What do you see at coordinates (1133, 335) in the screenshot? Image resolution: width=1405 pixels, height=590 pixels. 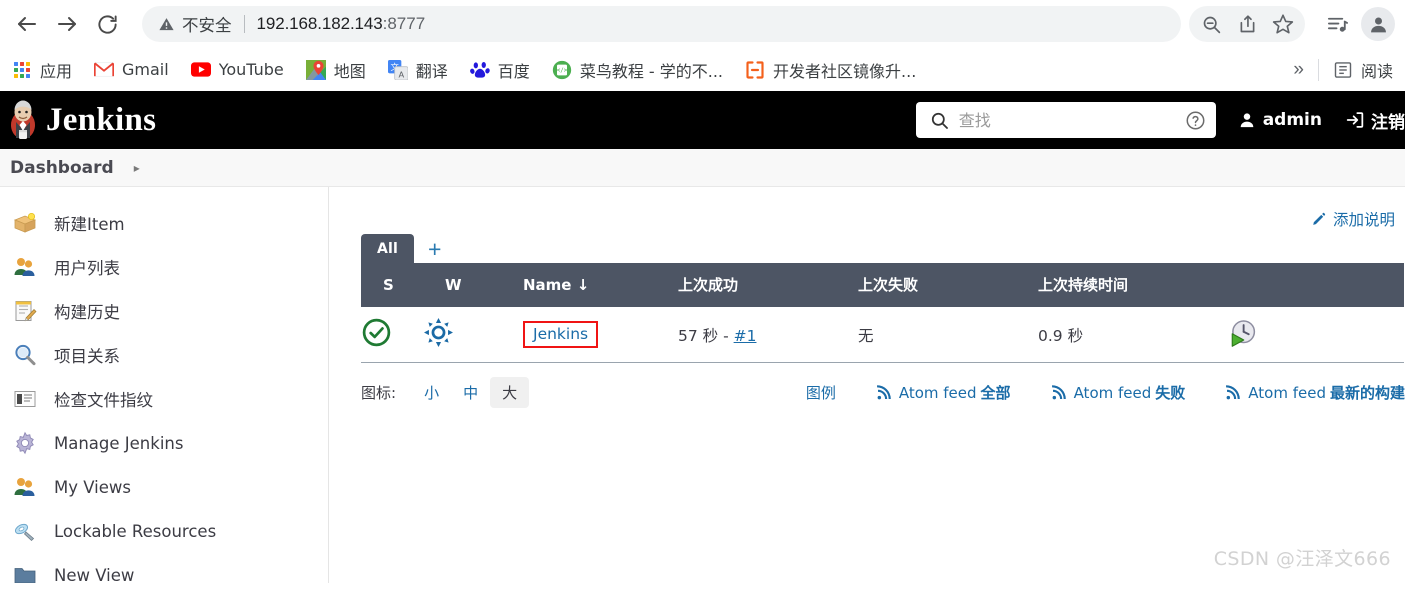 I see `cell-last-duration: 0.9 秒` at bounding box center [1133, 335].